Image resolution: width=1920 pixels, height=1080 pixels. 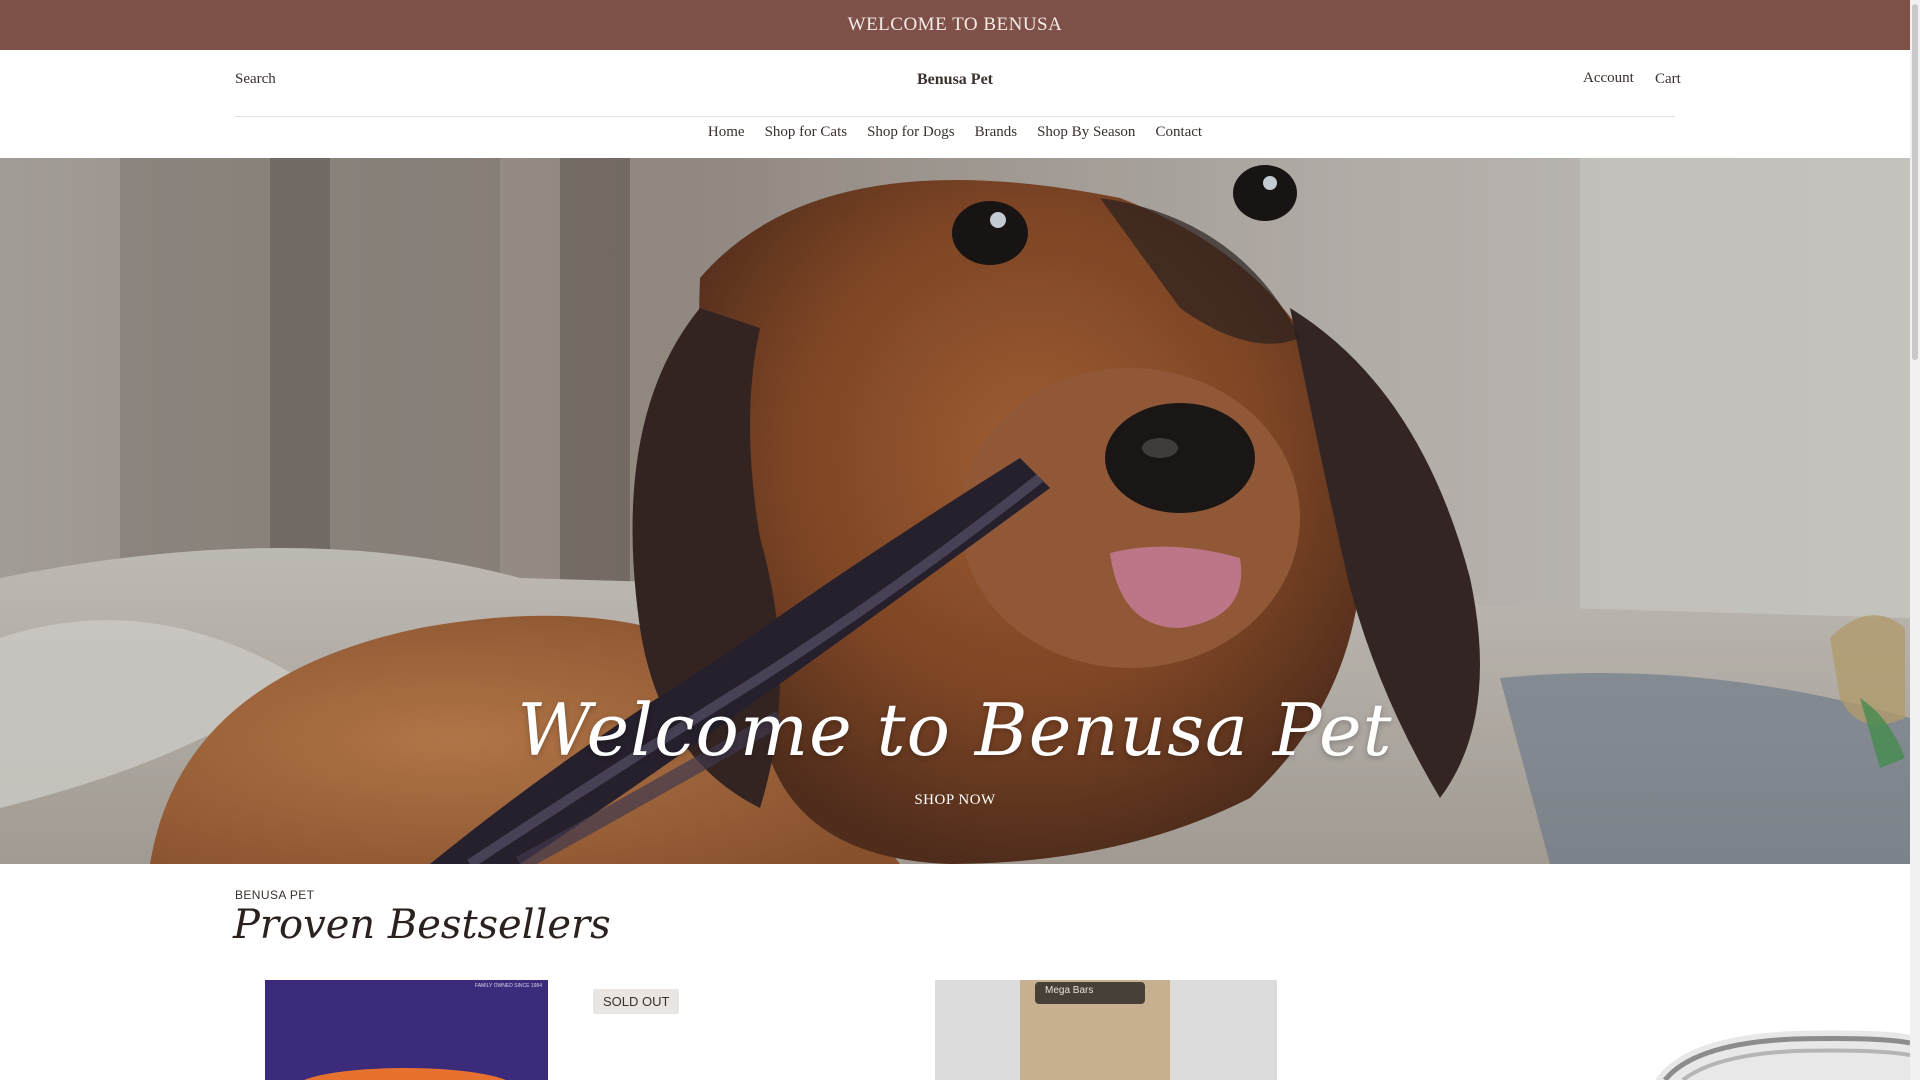 I want to click on shop-now-button: SHOP NOW, so click(x=955, y=800).